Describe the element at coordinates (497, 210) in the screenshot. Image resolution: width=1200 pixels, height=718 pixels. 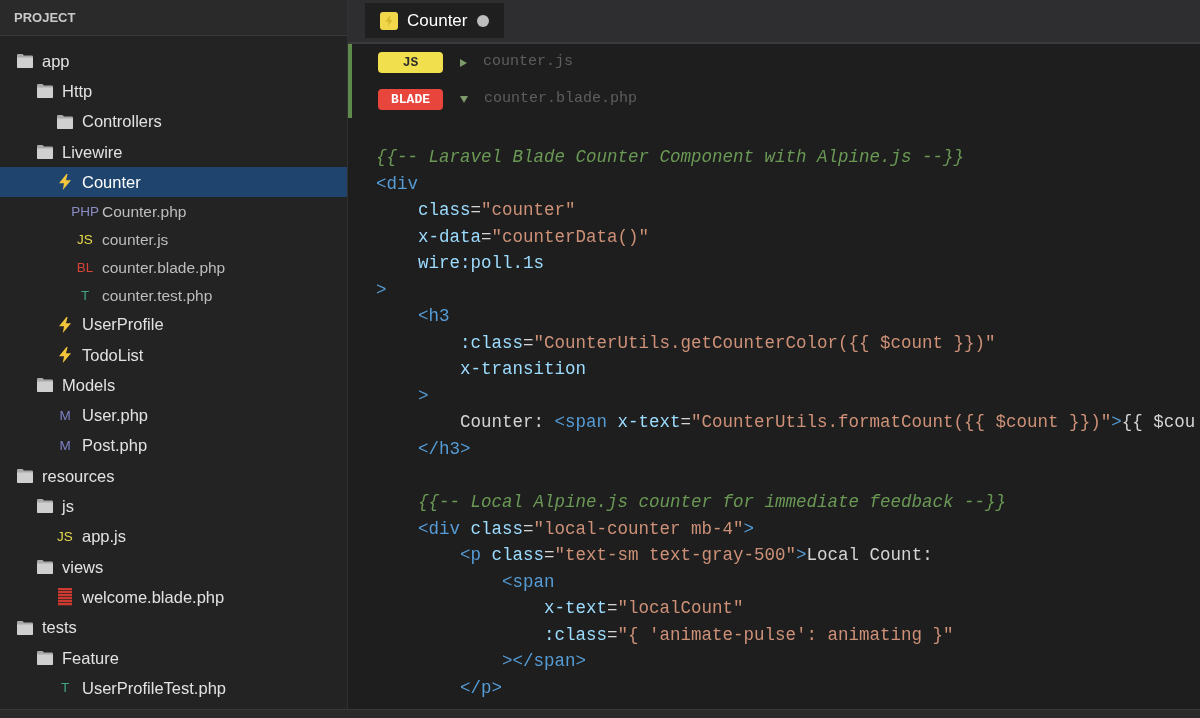
I see `code-line: class="counter"` at that location.